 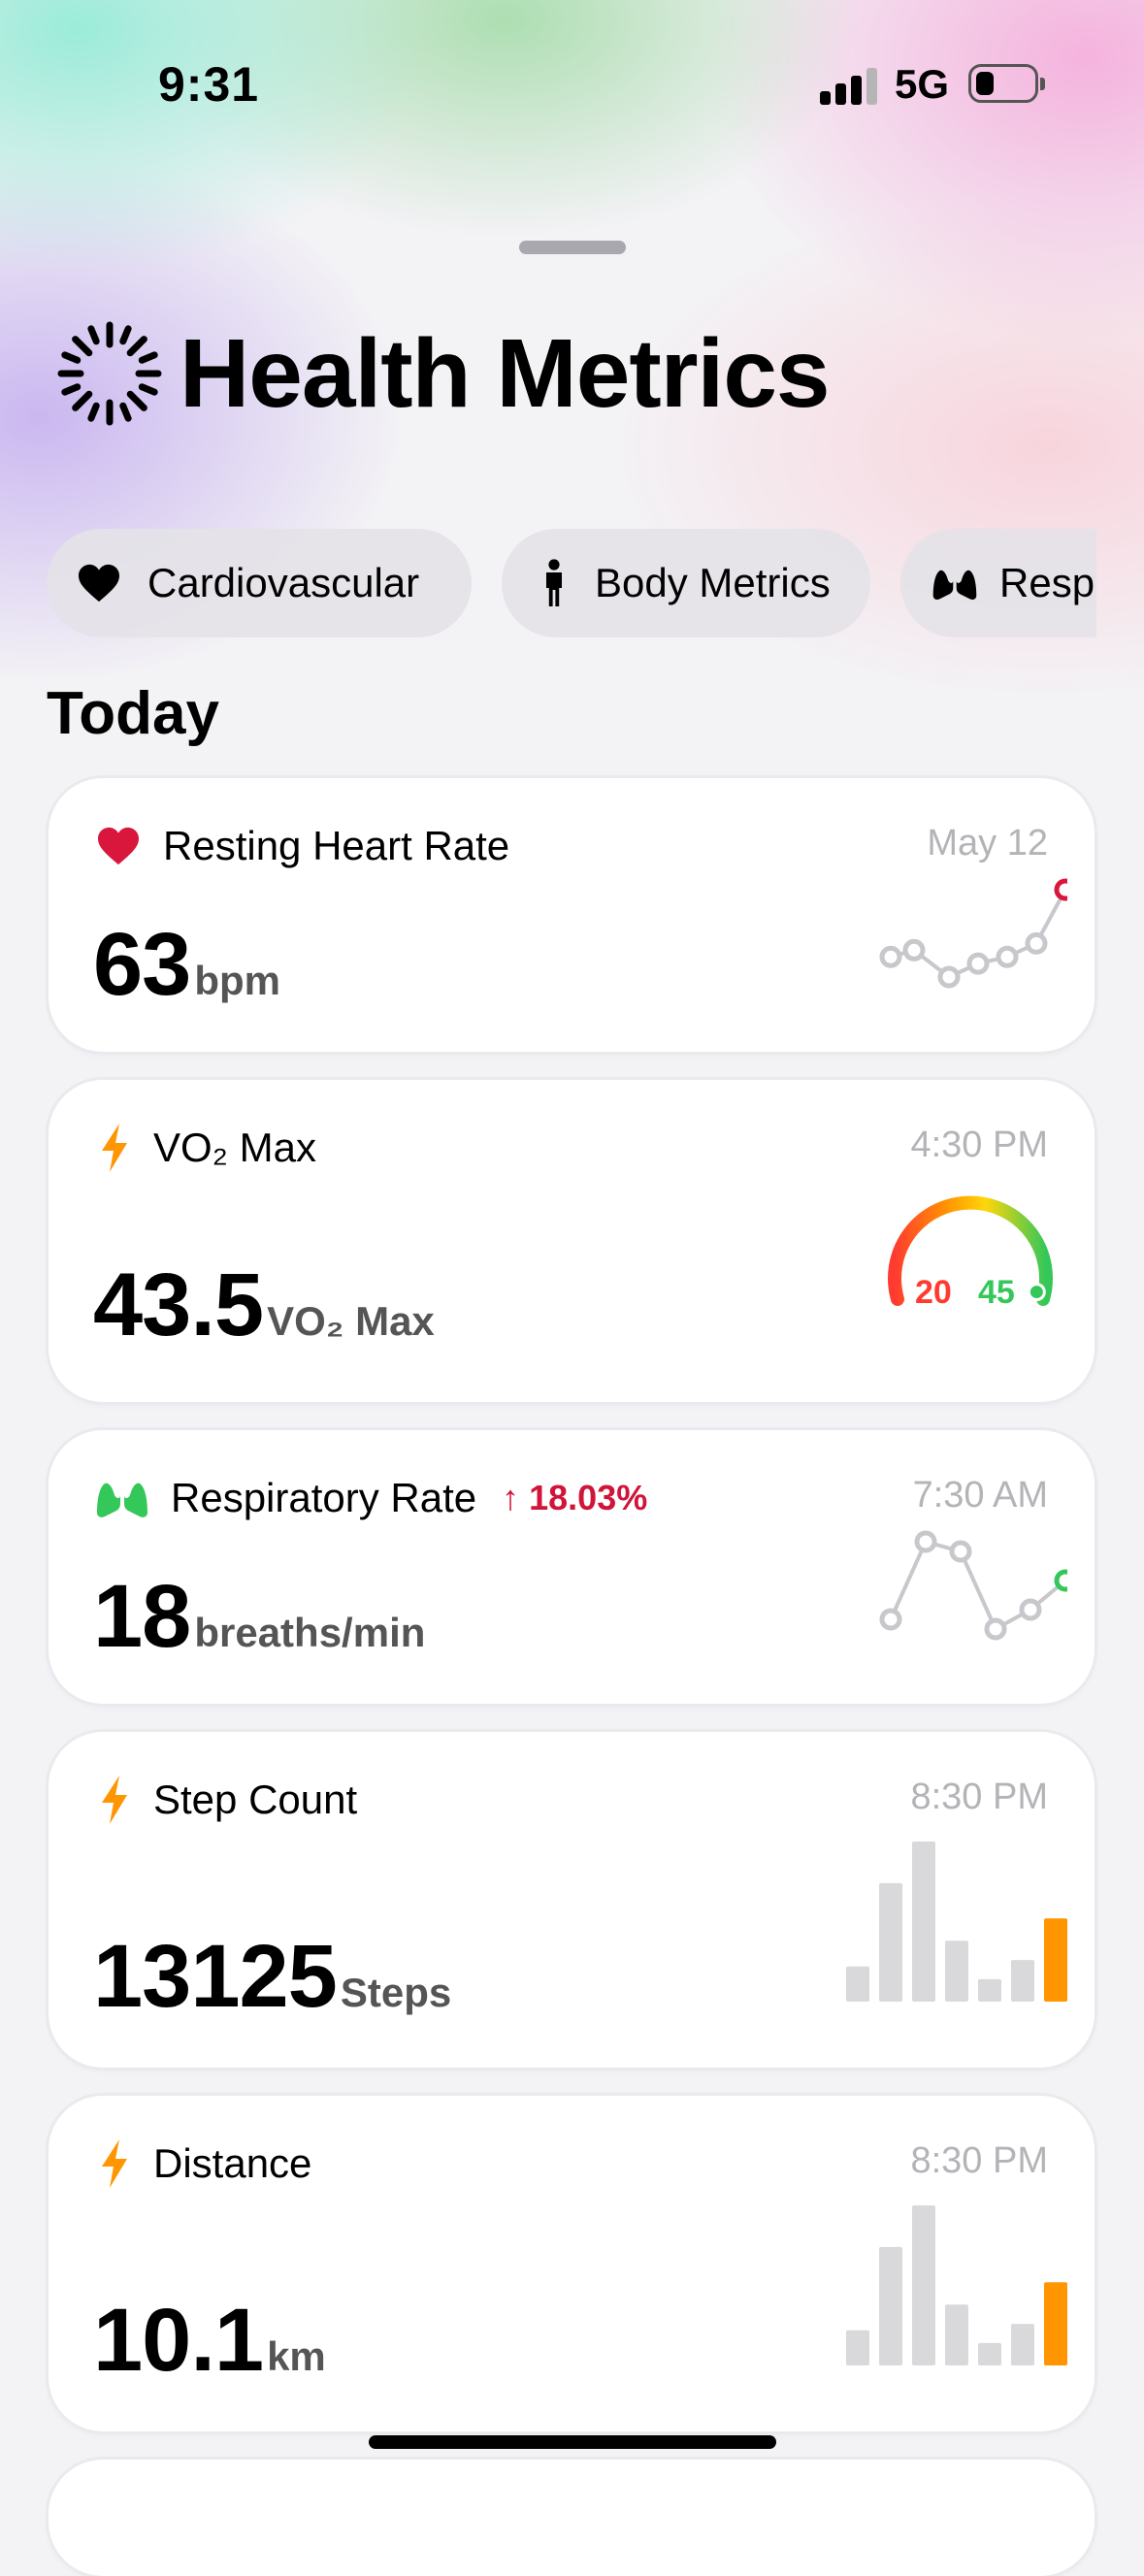 What do you see at coordinates (215, 1976) in the screenshot?
I see `card-value: 13125` at bounding box center [215, 1976].